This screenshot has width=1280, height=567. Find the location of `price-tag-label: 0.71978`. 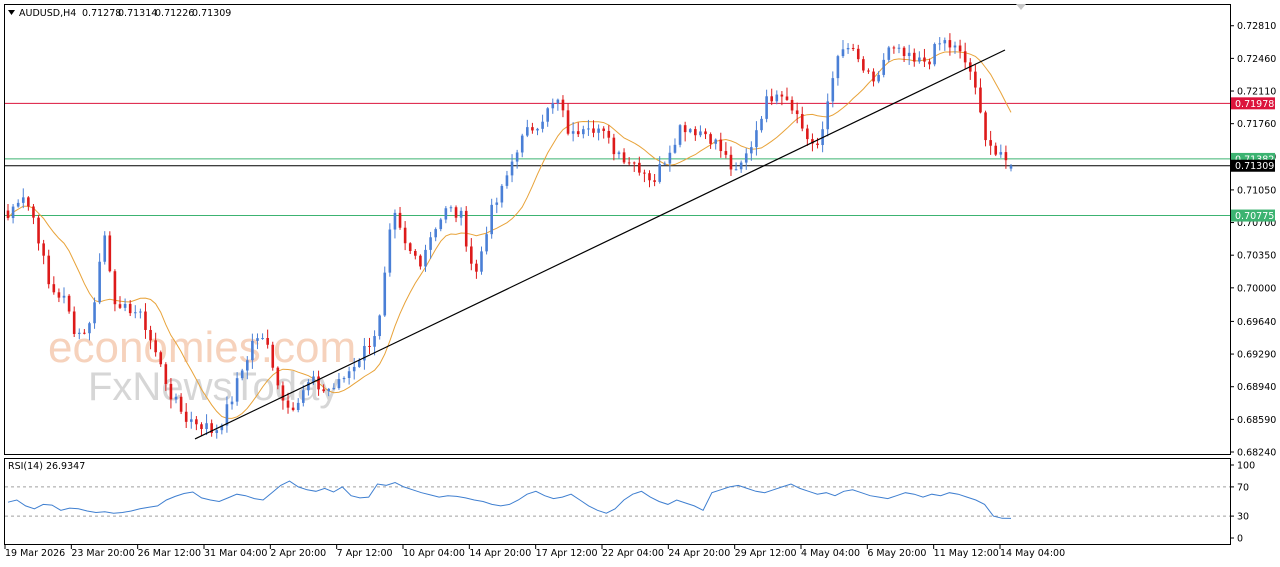

price-tag-label: 0.71978 is located at coordinates (1254, 104).